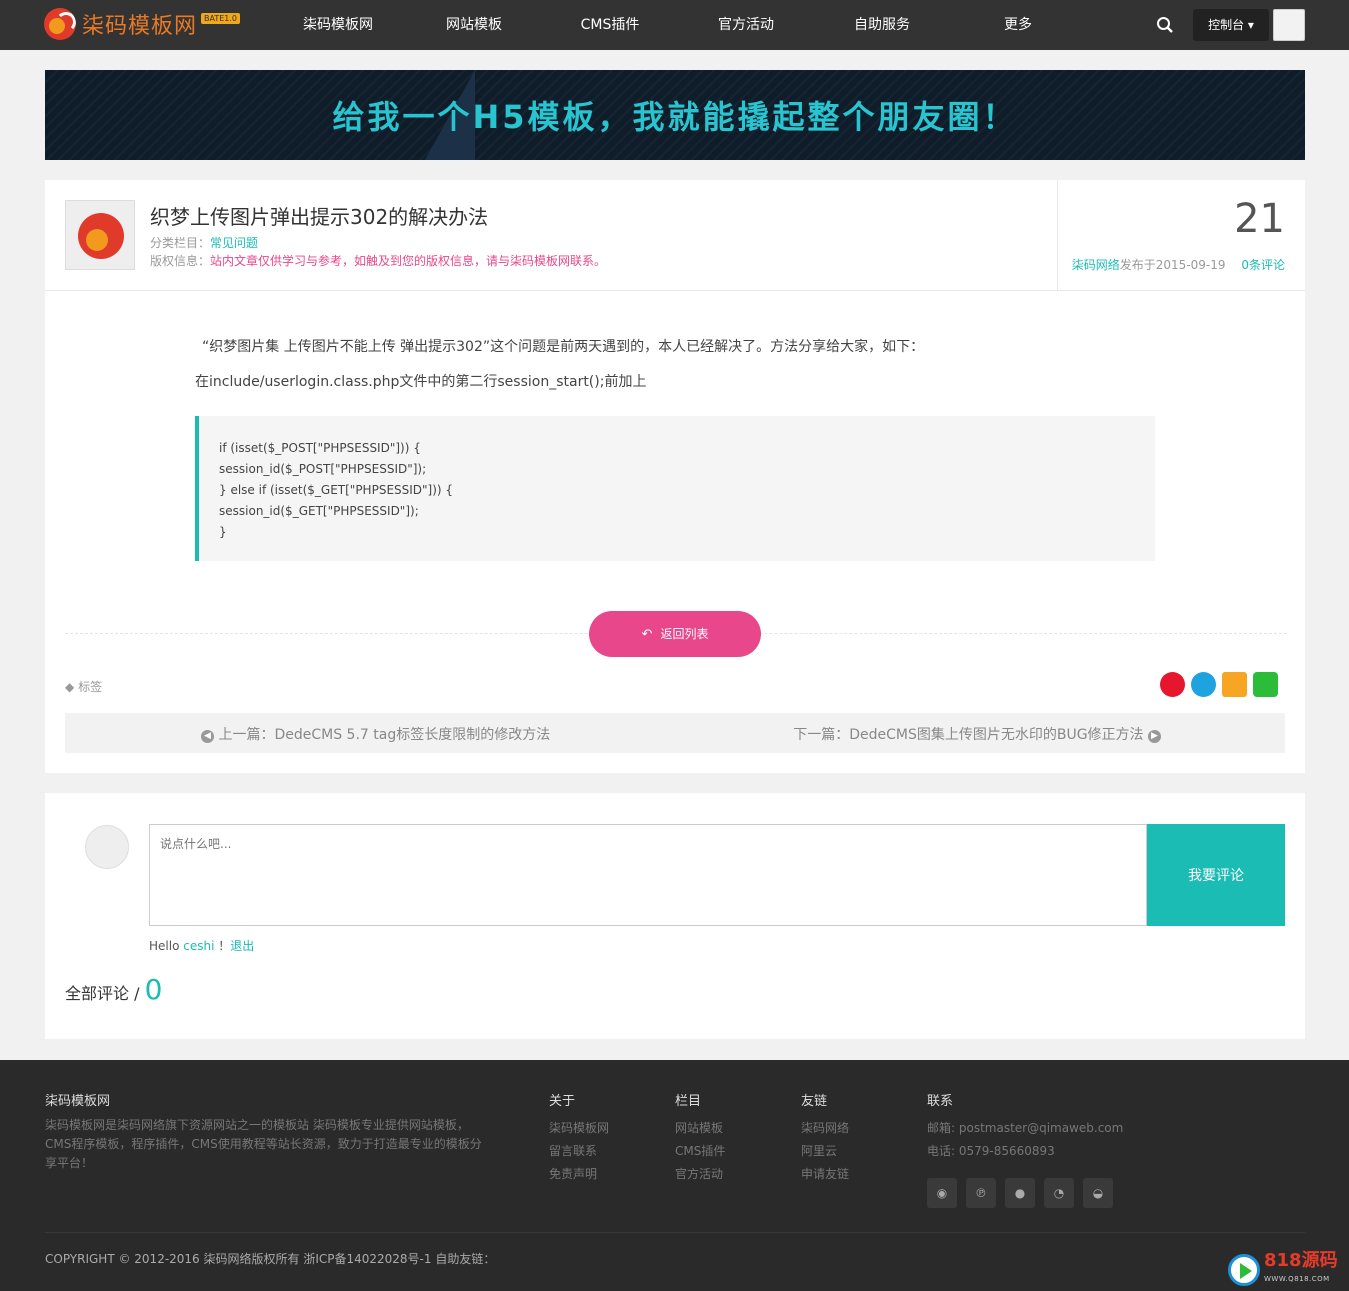 The image size is (1349, 1291). I want to click on tag-icon: ◆, so click(70, 687).